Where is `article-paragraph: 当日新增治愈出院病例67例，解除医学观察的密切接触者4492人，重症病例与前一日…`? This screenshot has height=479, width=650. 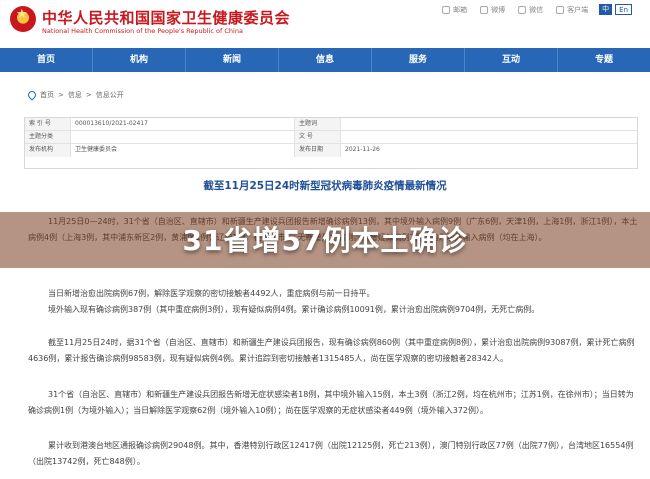 article-paragraph: 当日新增治愈出院病例67例，解除医学观察的密切接触者4492人，重症病例与前一日… is located at coordinates (211, 293).